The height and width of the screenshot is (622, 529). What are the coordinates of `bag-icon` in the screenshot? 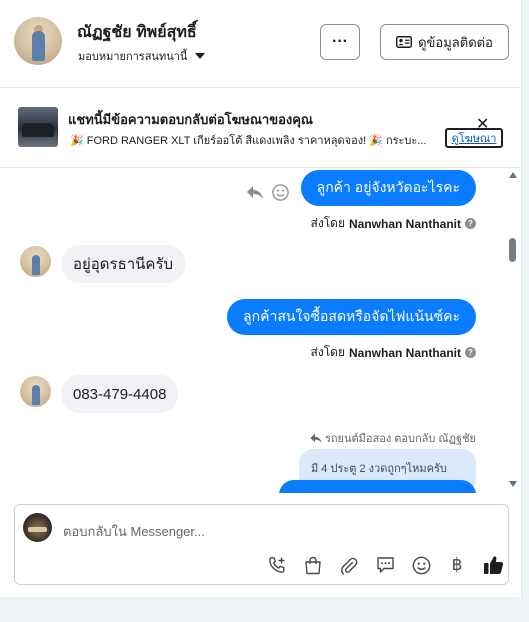 It's located at (313, 565).